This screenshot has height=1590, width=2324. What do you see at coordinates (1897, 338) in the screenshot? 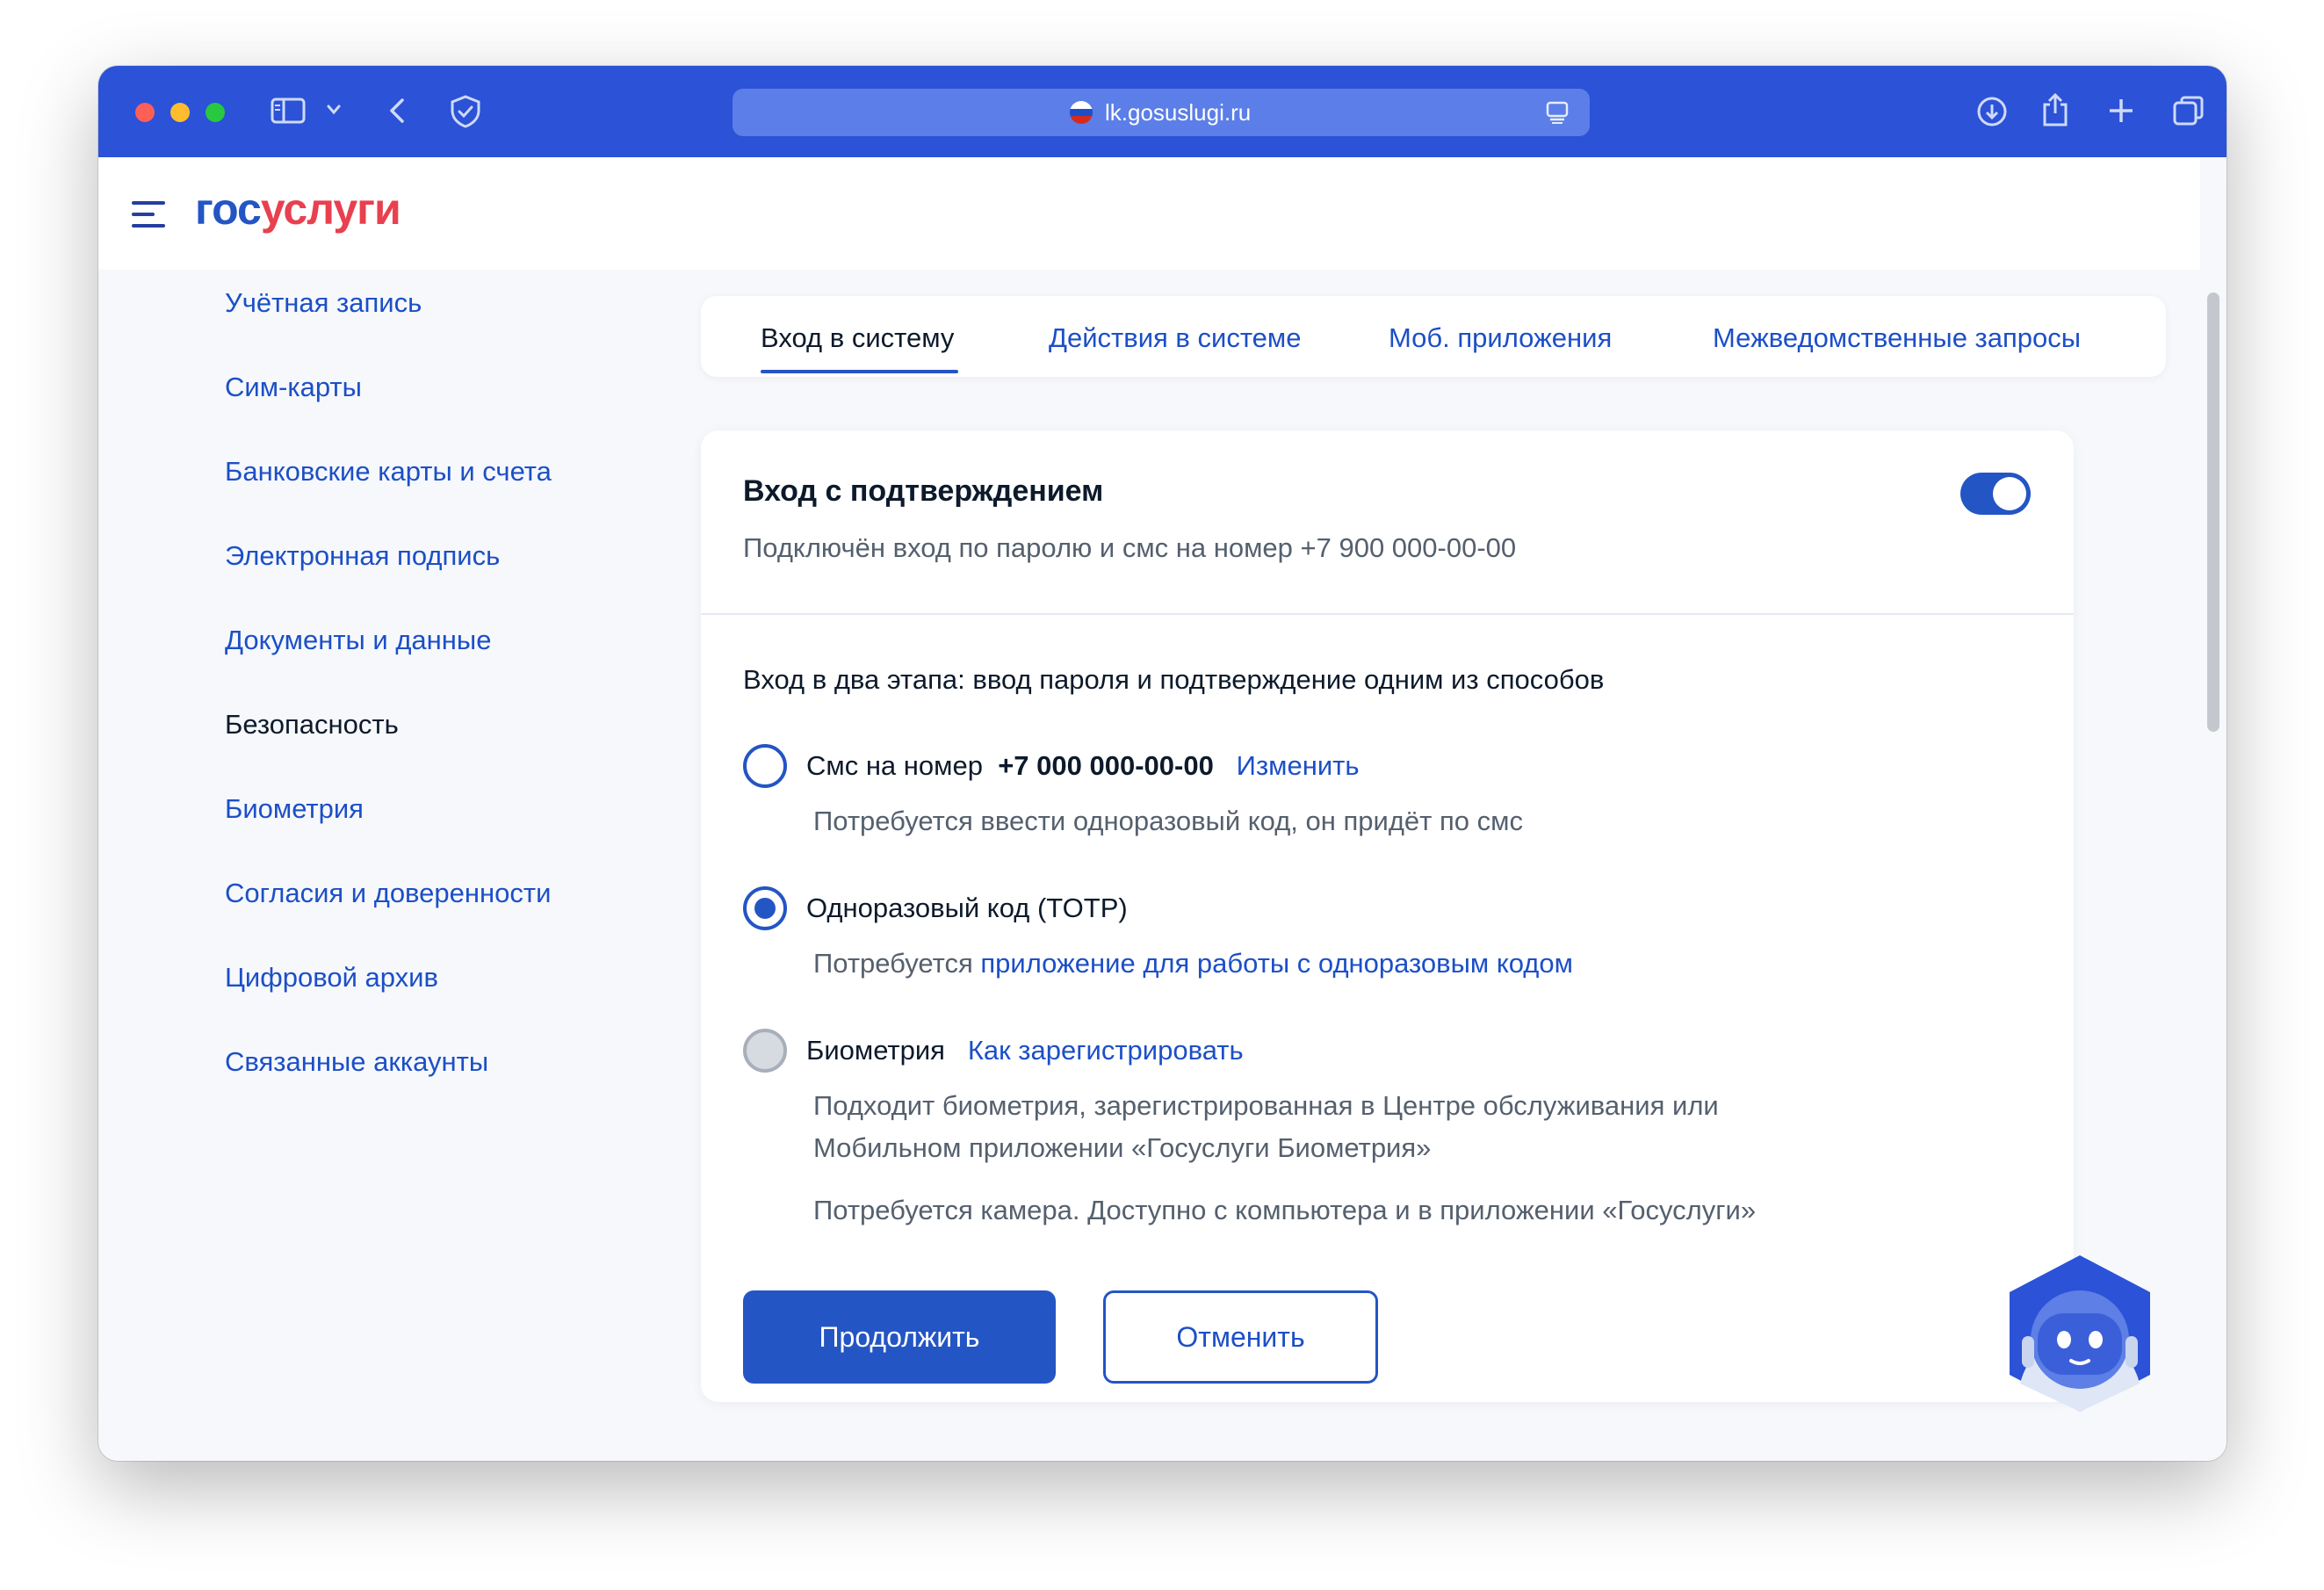
I see `tab-interagency-requests: Межведомственные запросы` at bounding box center [1897, 338].